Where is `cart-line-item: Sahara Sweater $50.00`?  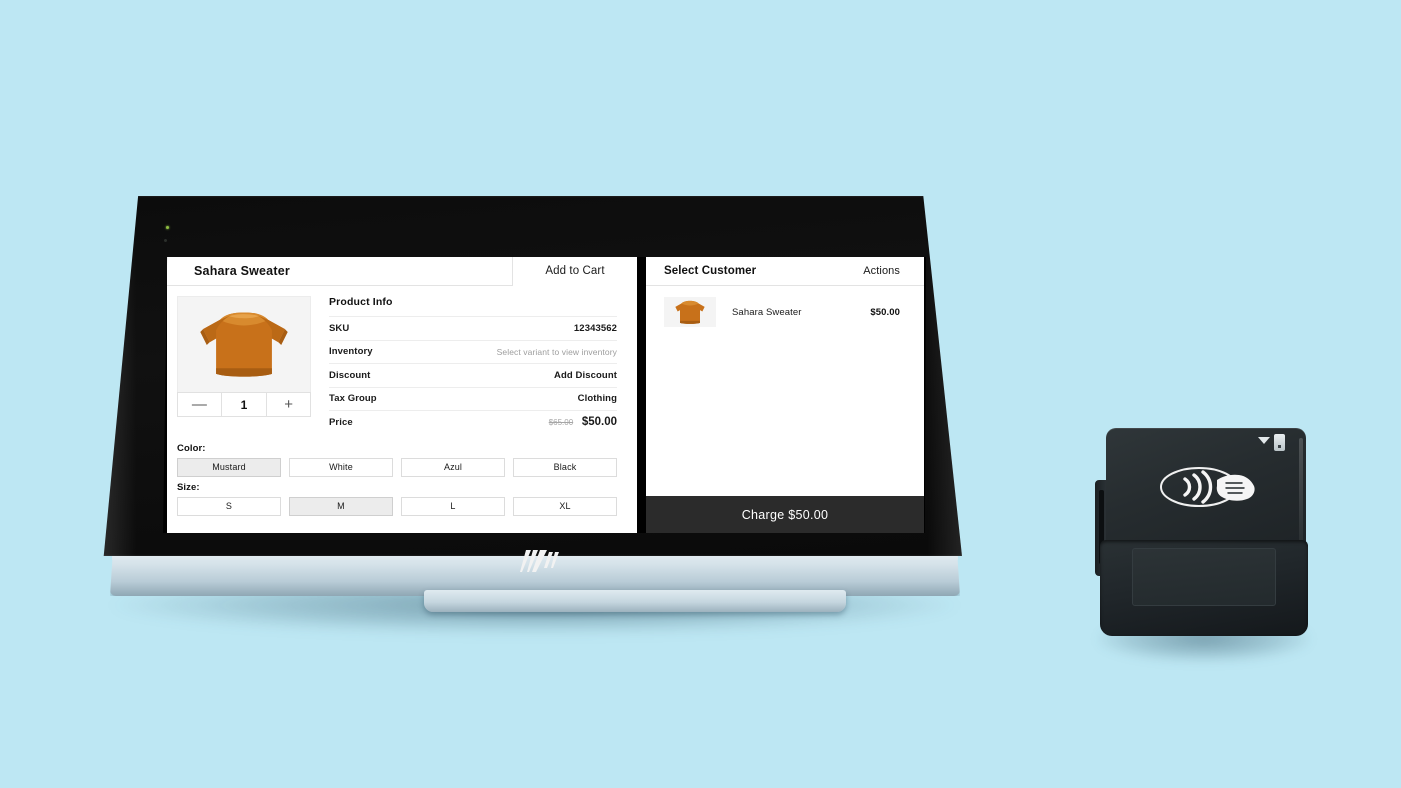
cart-line-item: Sahara Sweater $50.00 is located at coordinates (785, 312).